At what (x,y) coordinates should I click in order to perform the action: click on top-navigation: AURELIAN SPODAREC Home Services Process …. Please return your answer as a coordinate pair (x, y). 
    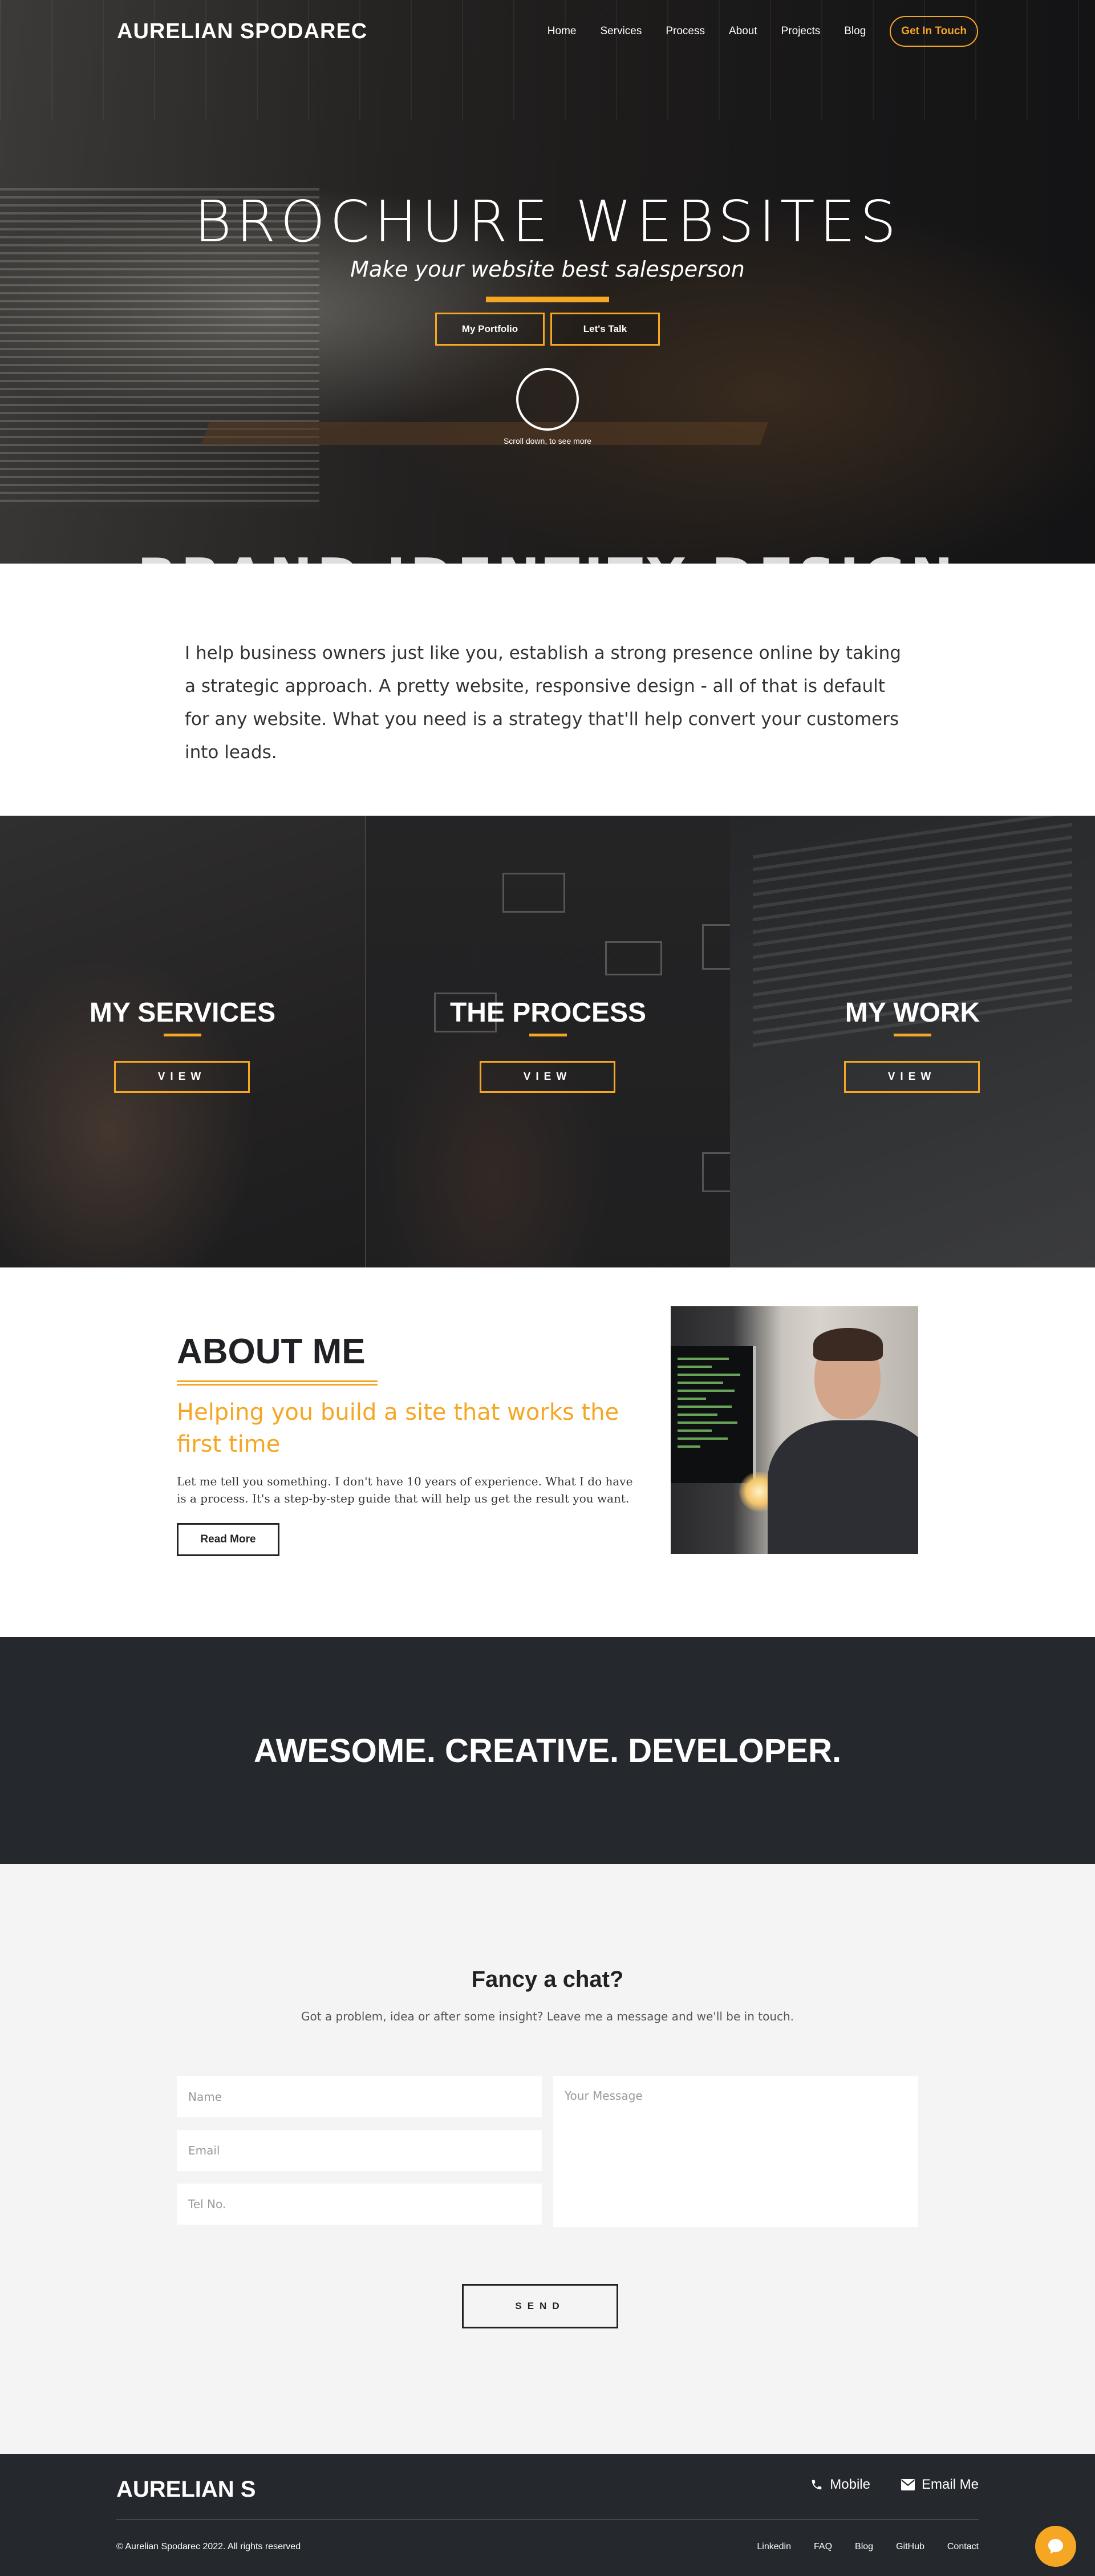
    Looking at the image, I should click on (547, 31).